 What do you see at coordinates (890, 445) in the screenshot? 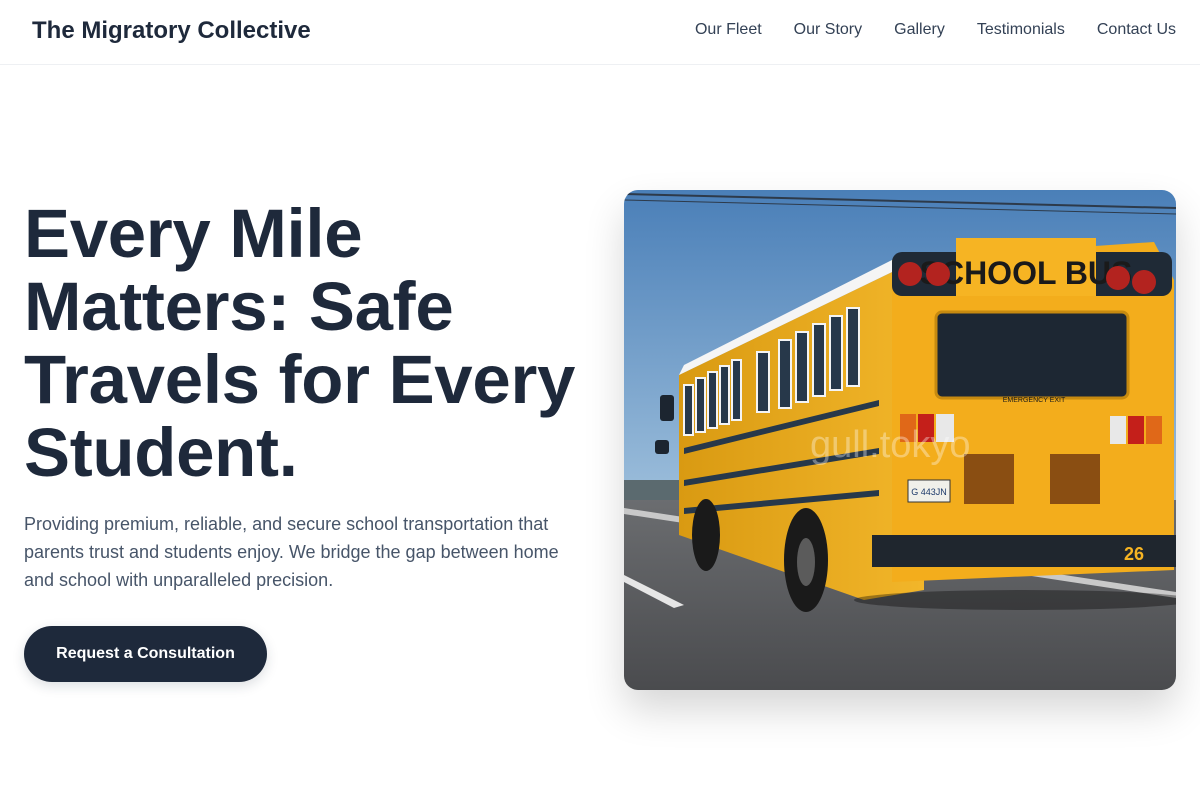
I see `image-watermark: gull.tokyo` at bounding box center [890, 445].